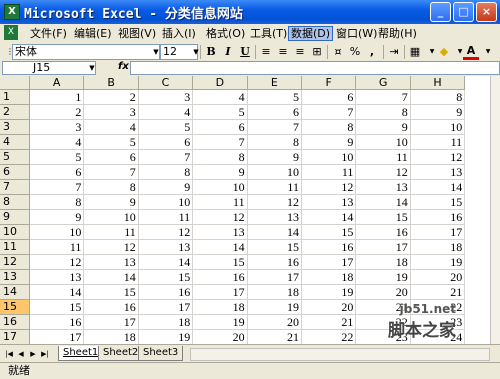 This screenshot has width=500, height=379. Describe the element at coordinates (15, 202) in the screenshot. I see `row-header: 8` at that location.